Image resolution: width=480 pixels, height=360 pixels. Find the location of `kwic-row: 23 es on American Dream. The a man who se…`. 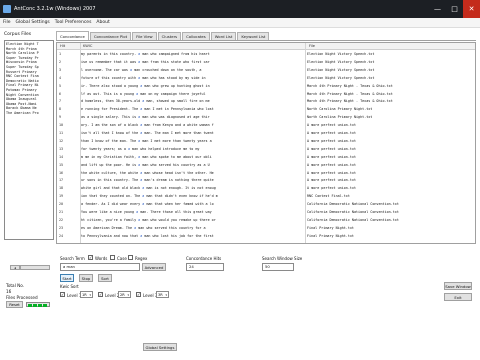

kwic-row: 23 es on American Dream. The a man who se… is located at coordinates (266, 228).